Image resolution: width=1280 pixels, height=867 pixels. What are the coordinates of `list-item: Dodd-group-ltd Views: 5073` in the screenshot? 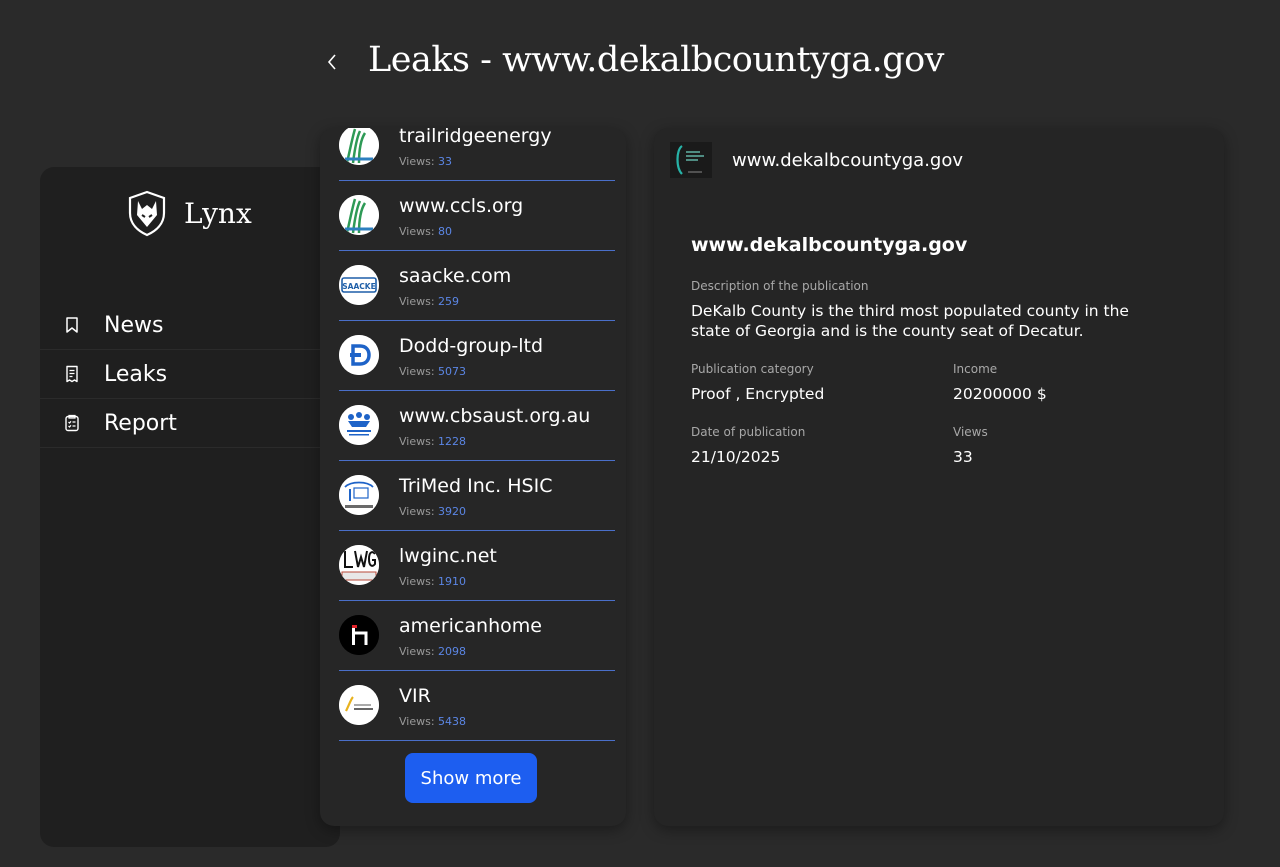 It's located at (477, 356).